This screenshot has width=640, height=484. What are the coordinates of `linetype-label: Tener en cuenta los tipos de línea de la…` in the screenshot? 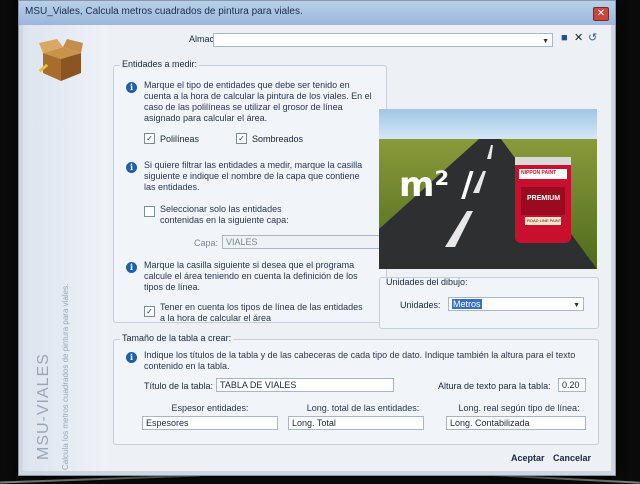 It's located at (261, 312).